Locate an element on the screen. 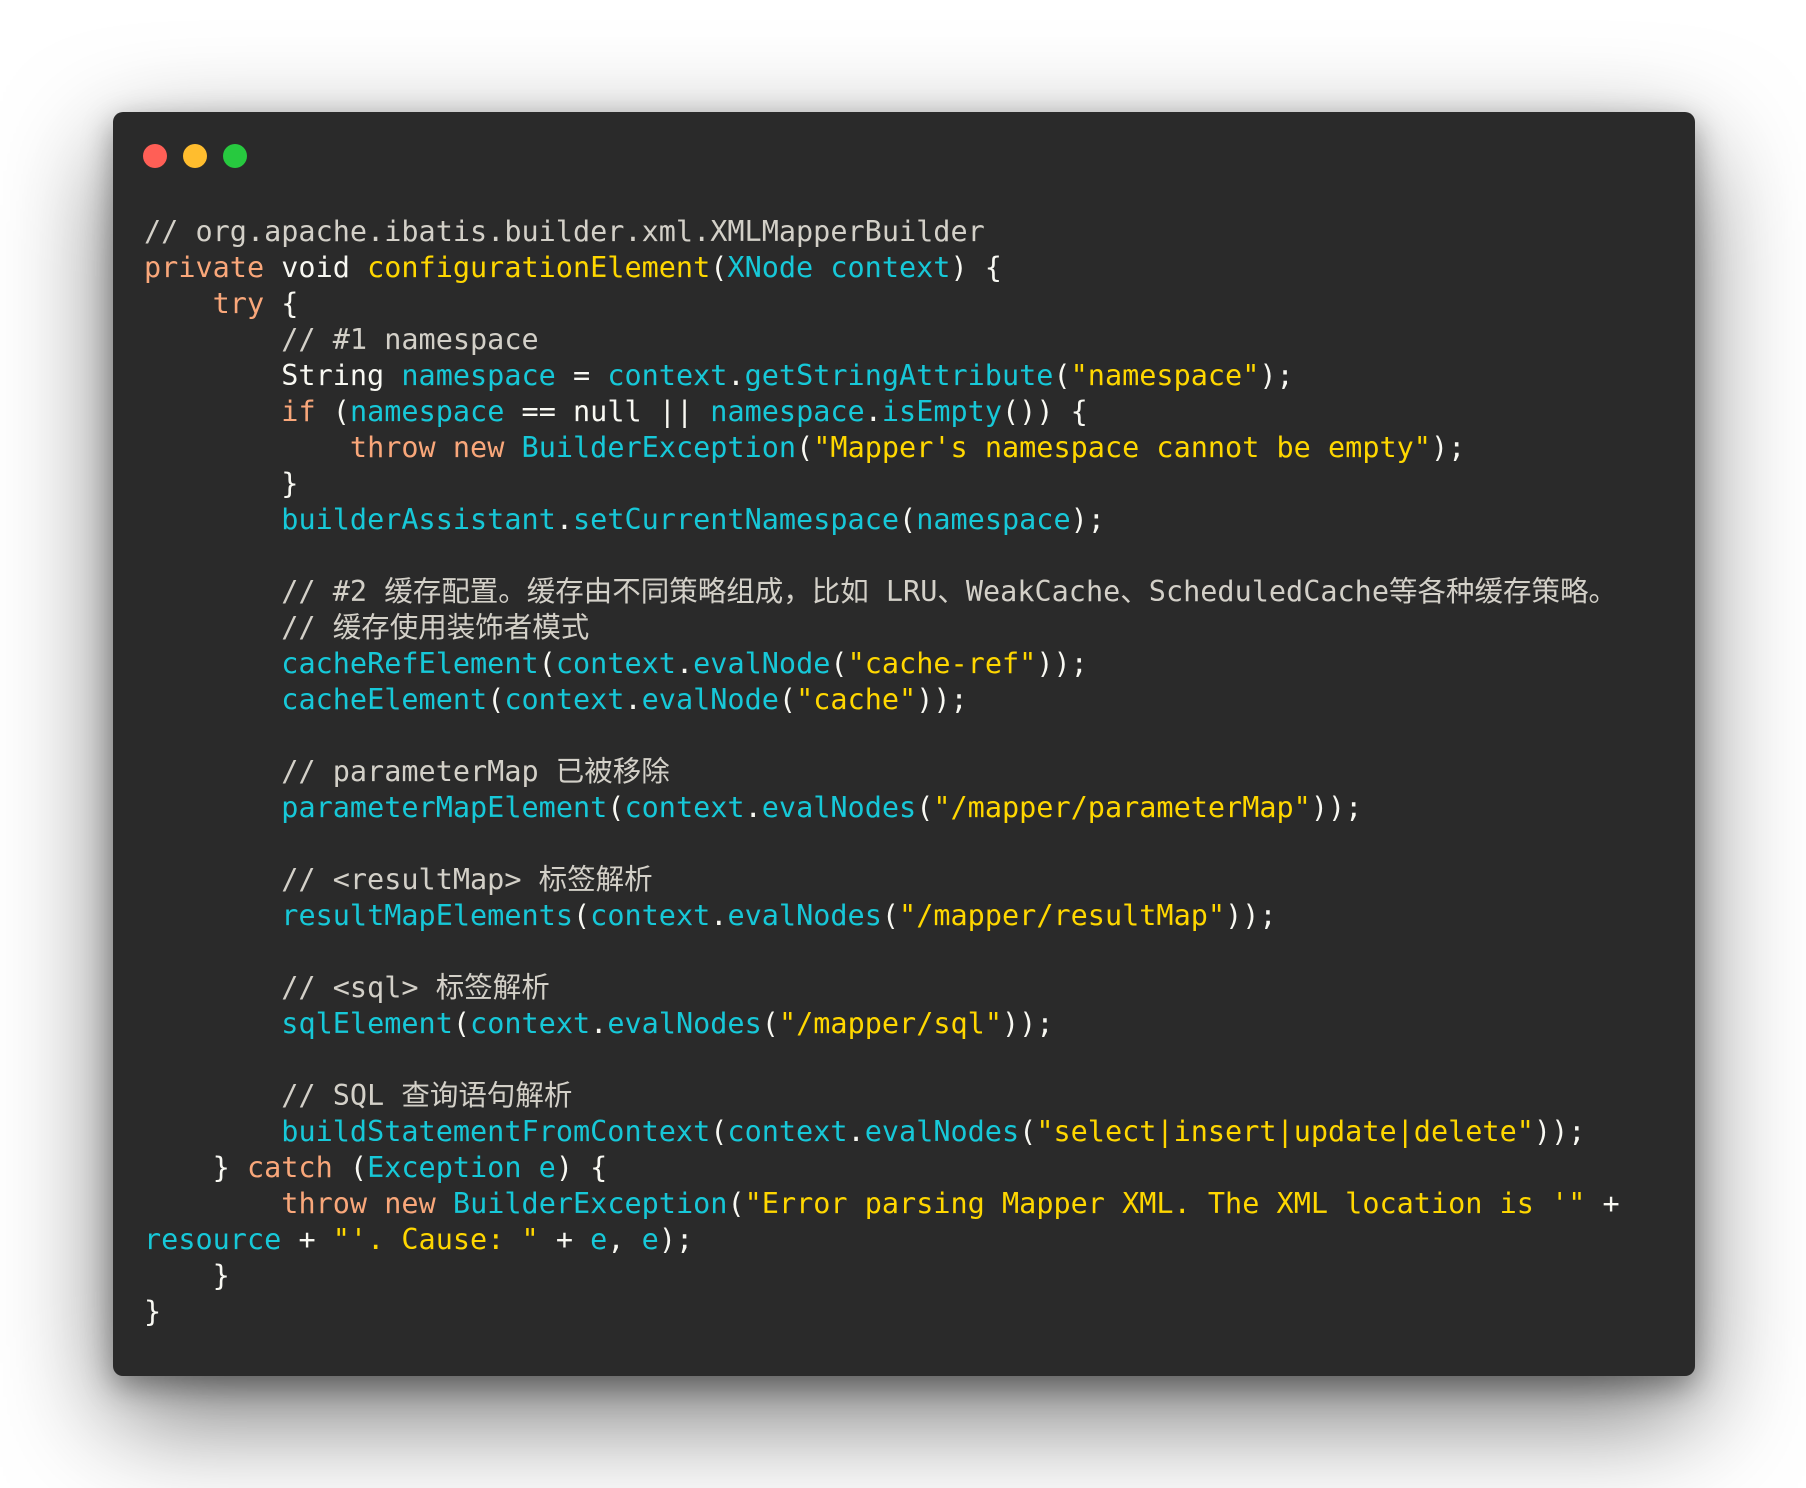  code-token: BuilderException is located at coordinates (659, 447).